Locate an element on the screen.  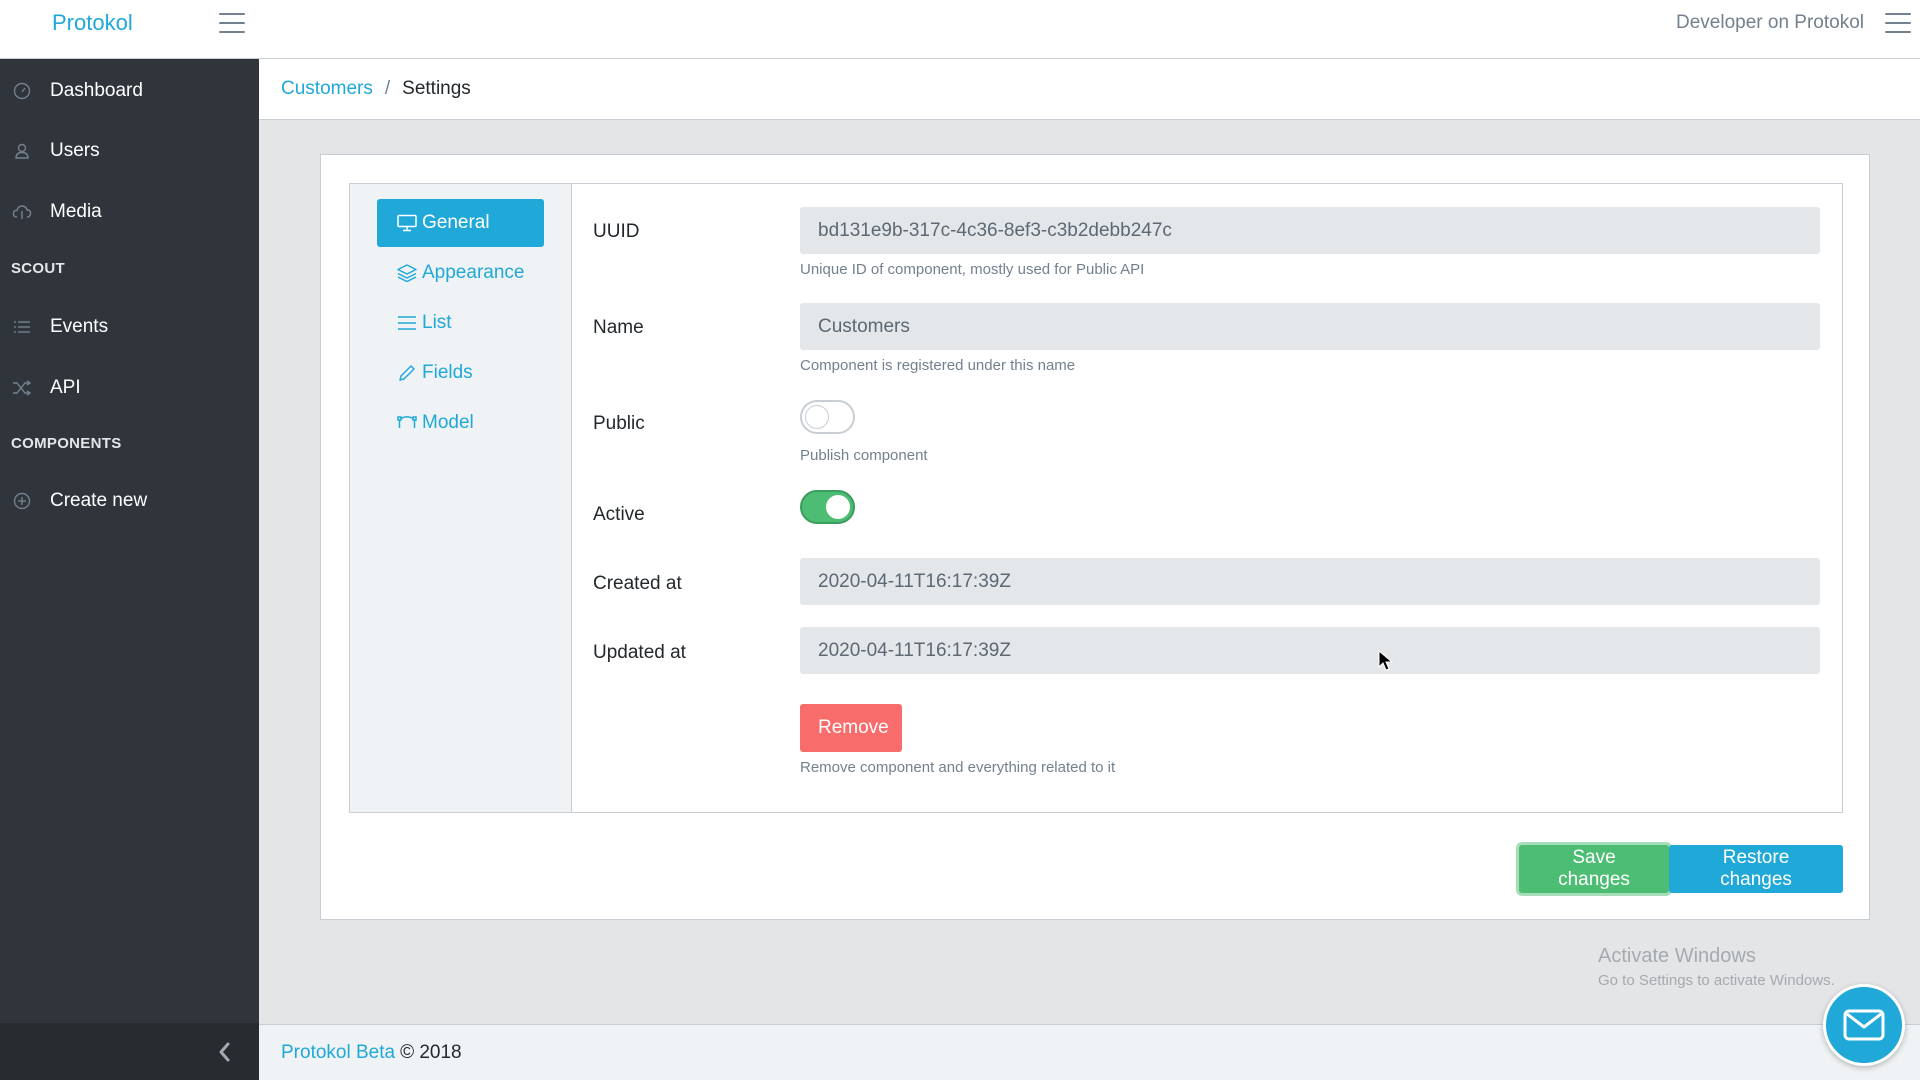
user-icon is located at coordinates (22, 151).